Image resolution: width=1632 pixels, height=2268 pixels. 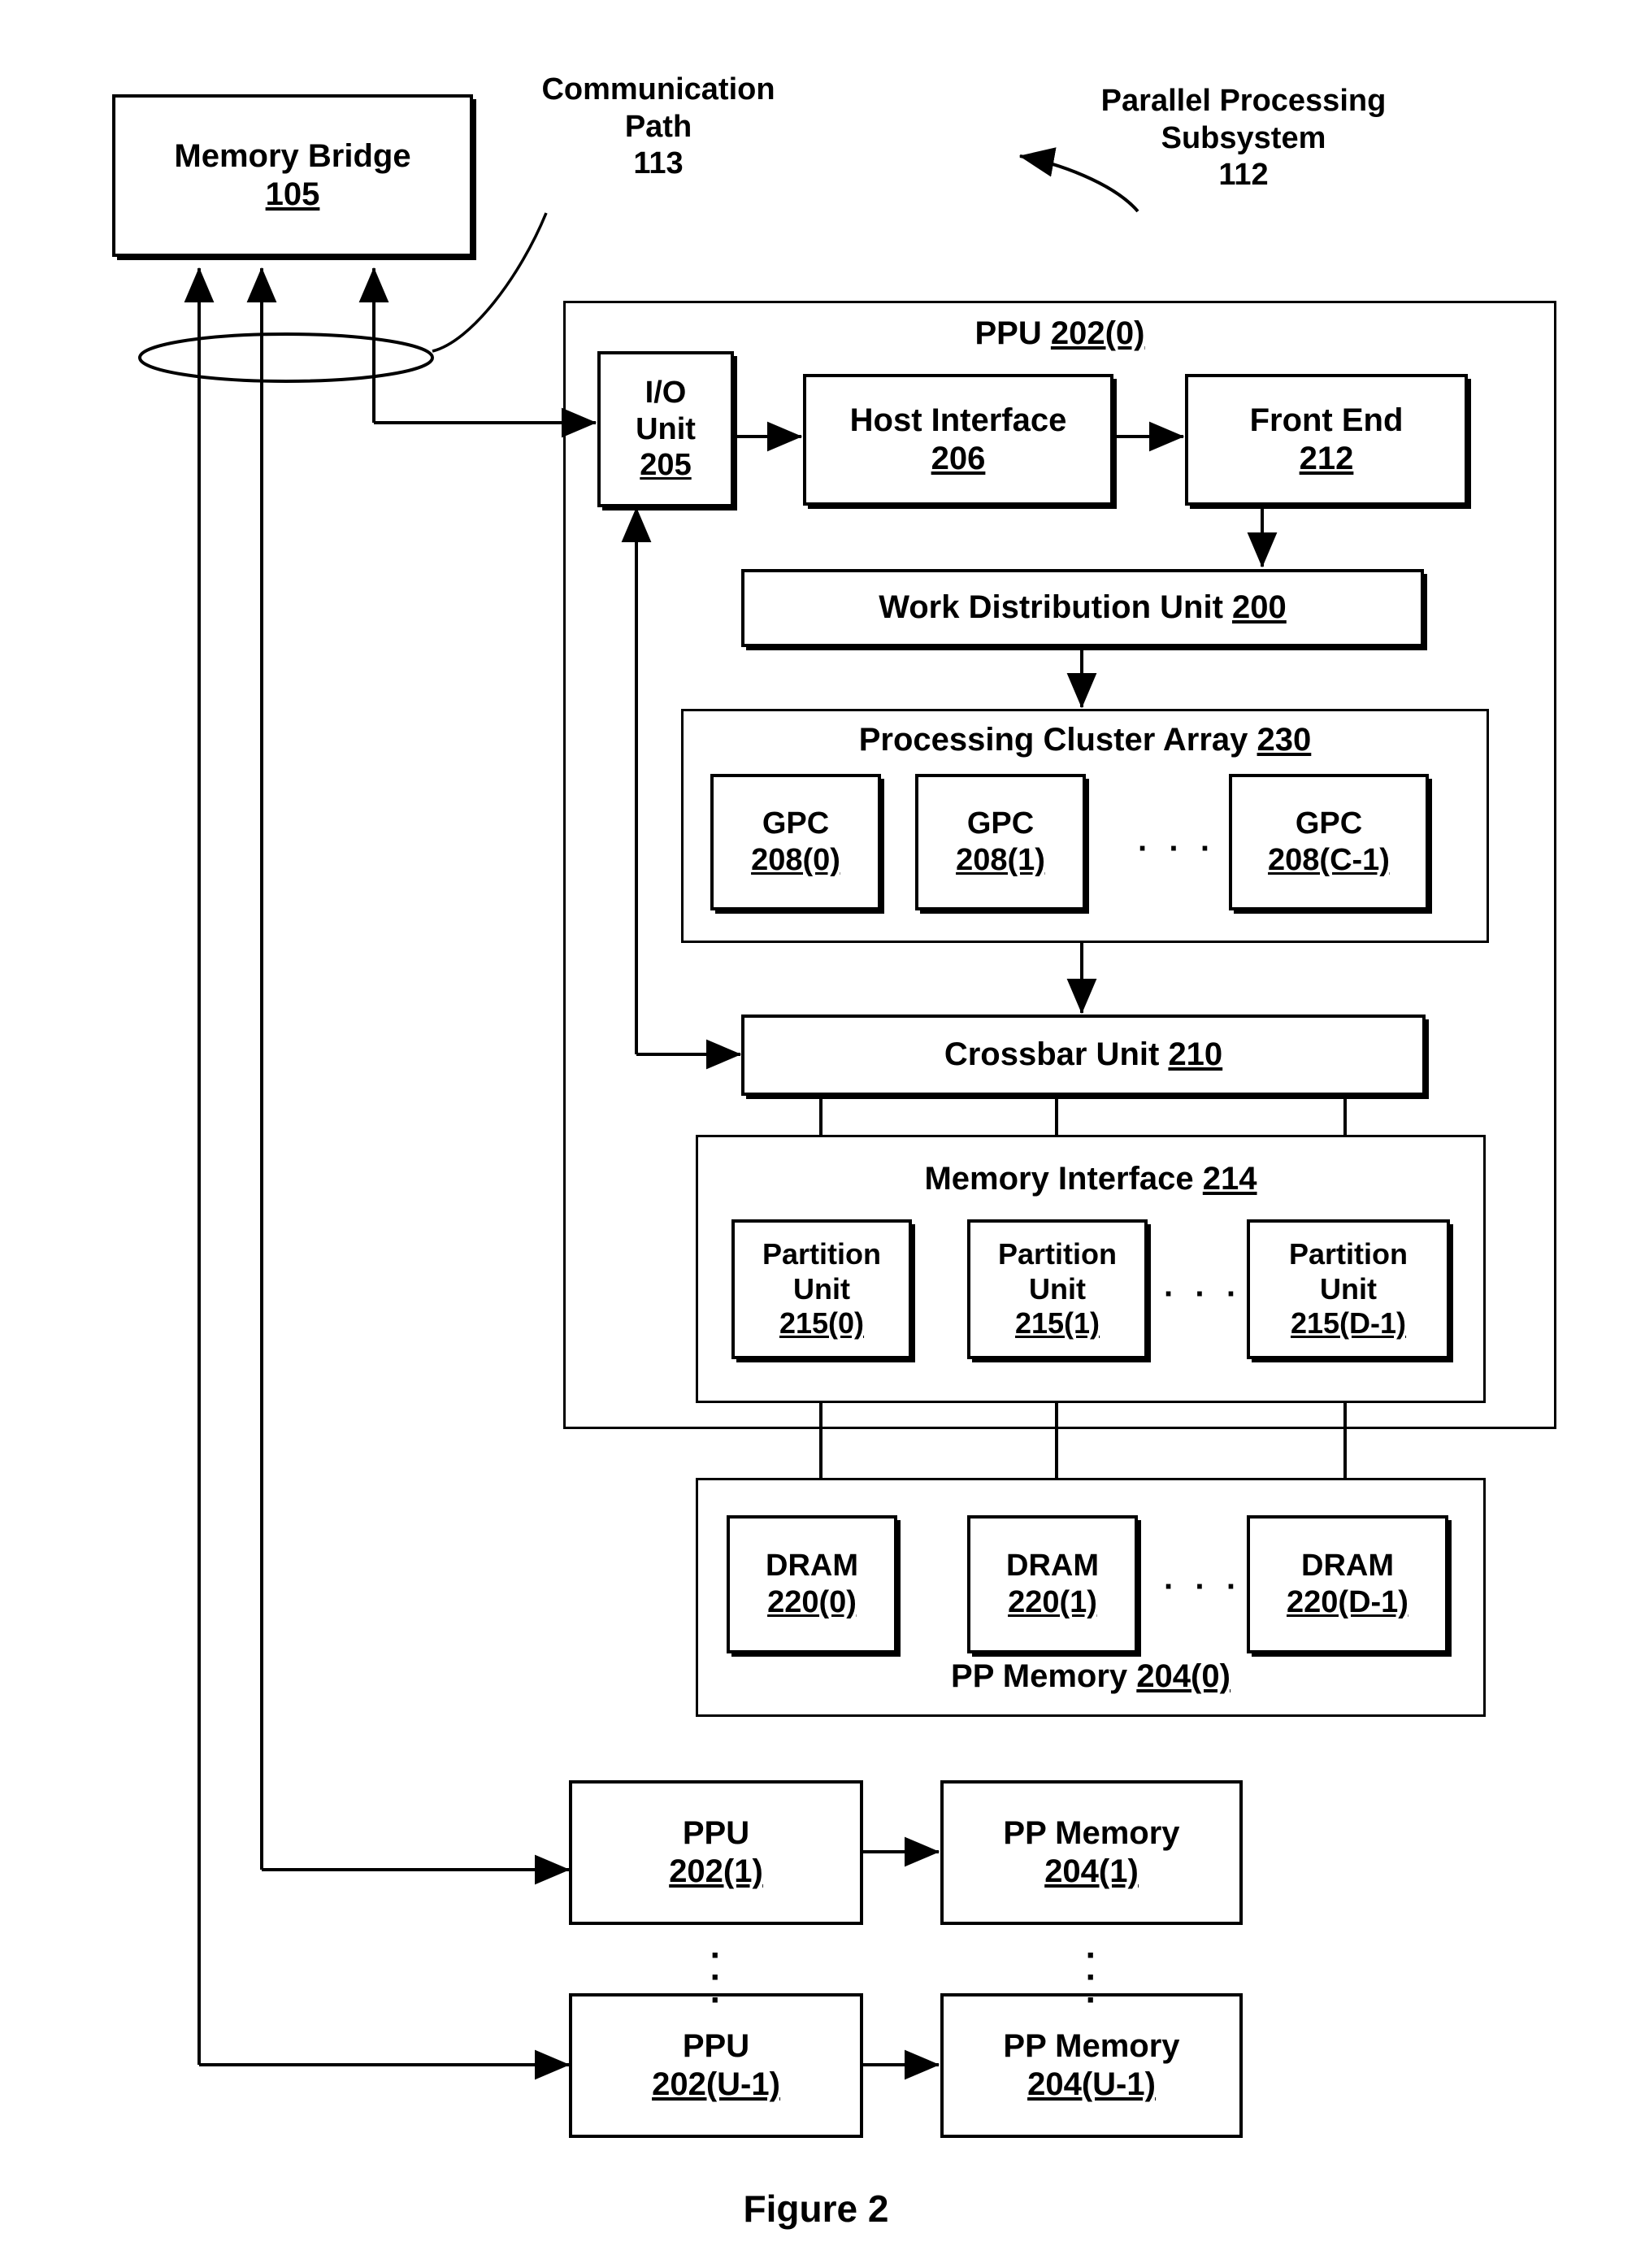 What do you see at coordinates (796, 842) in the screenshot?
I see `gpc-box-0: GPC 208(0)` at bounding box center [796, 842].